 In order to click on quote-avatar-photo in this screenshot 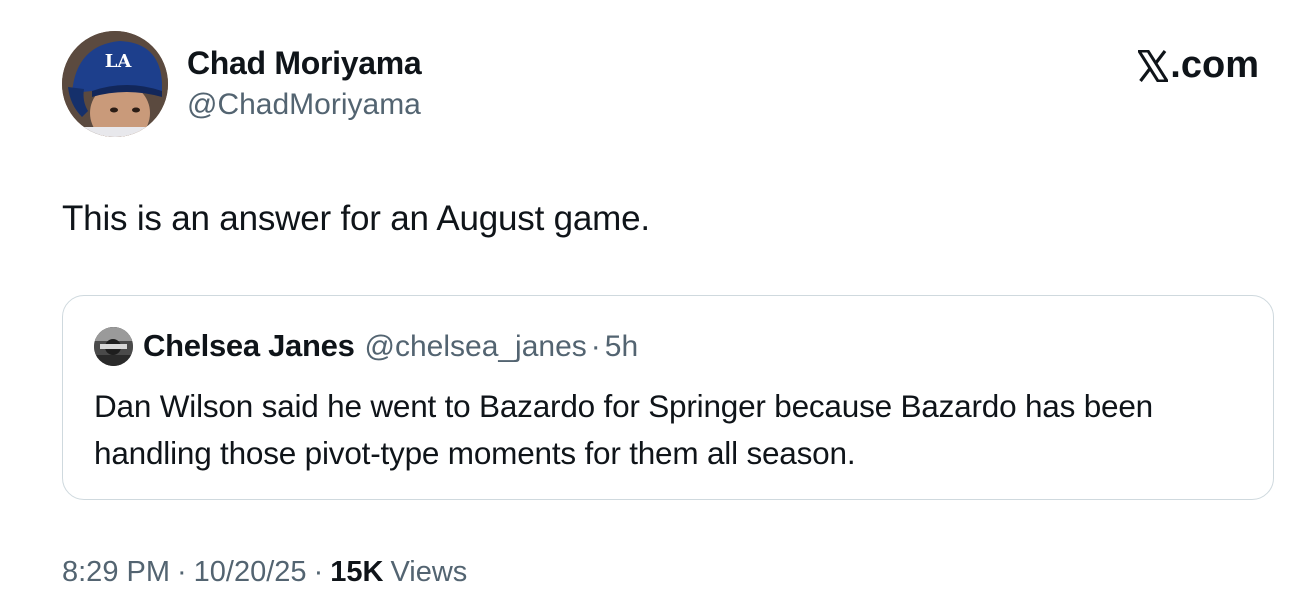, I will do `click(113, 346)`.